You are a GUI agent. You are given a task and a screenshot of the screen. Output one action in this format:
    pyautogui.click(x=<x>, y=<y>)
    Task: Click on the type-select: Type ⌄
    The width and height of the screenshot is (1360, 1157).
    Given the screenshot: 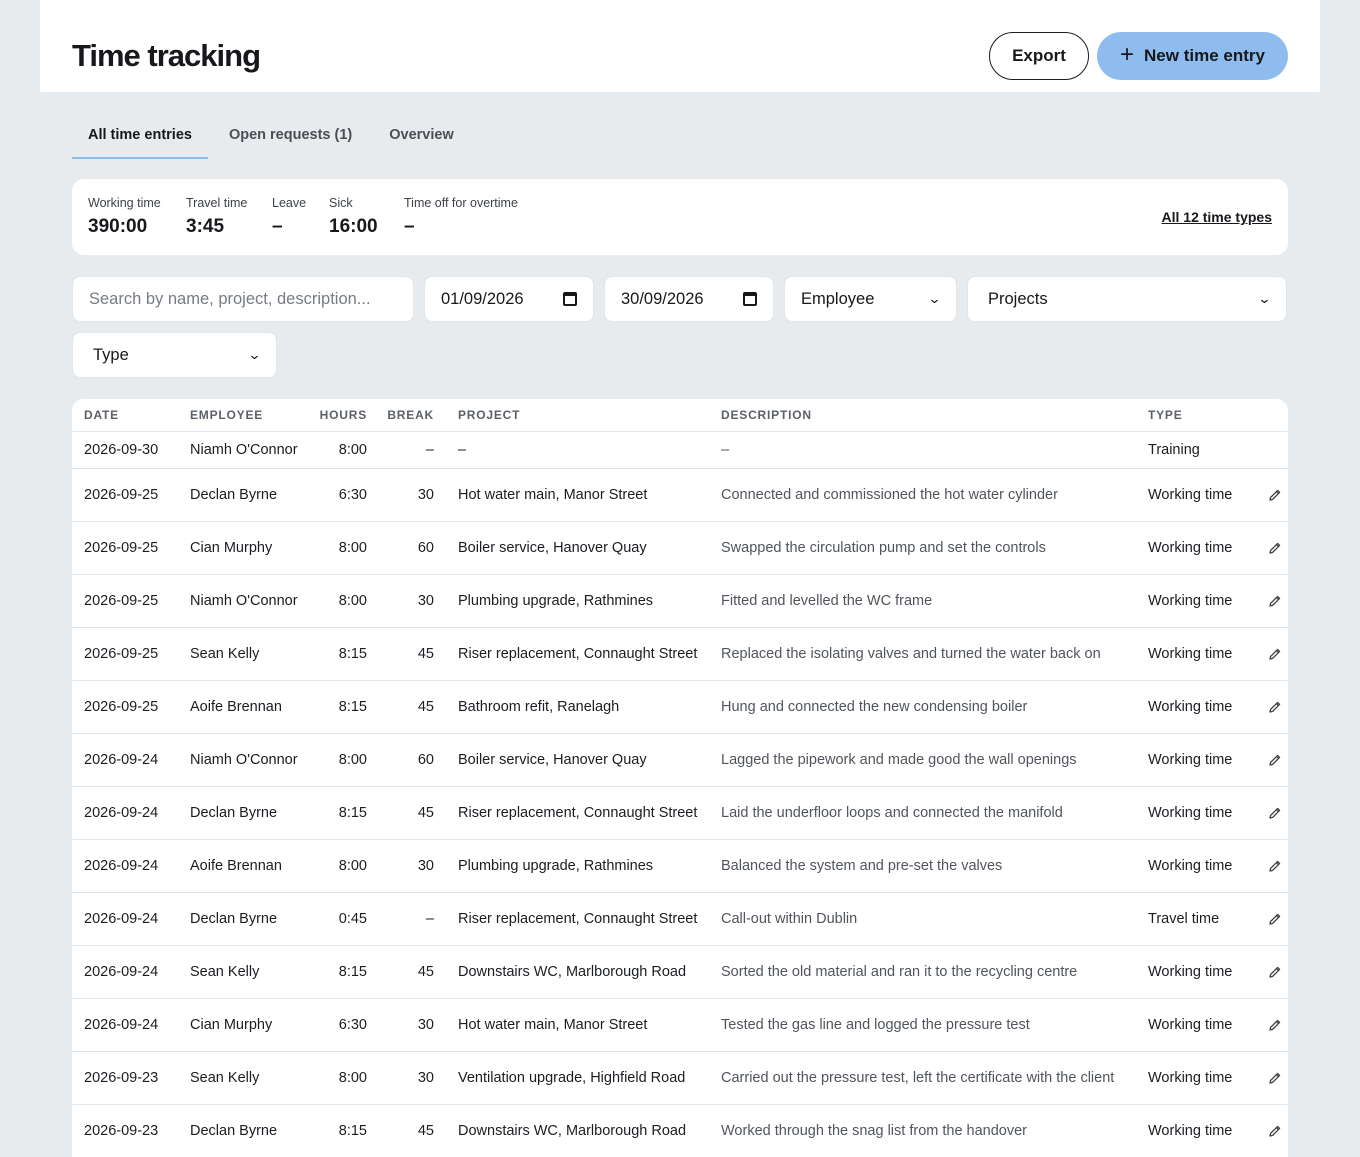 What is the action you would take?
    pyautogui.click(x=174, y=355)
    